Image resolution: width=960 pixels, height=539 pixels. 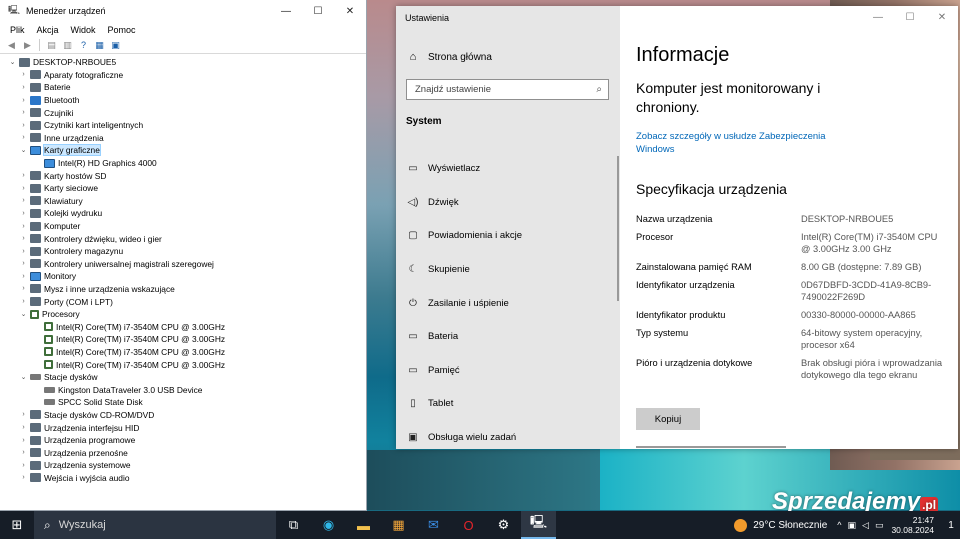 What do you see at coordinates (508, 404) in the screenshot?
I see `nav-item: ▯ Tablet` at bounding box center [508, 404].